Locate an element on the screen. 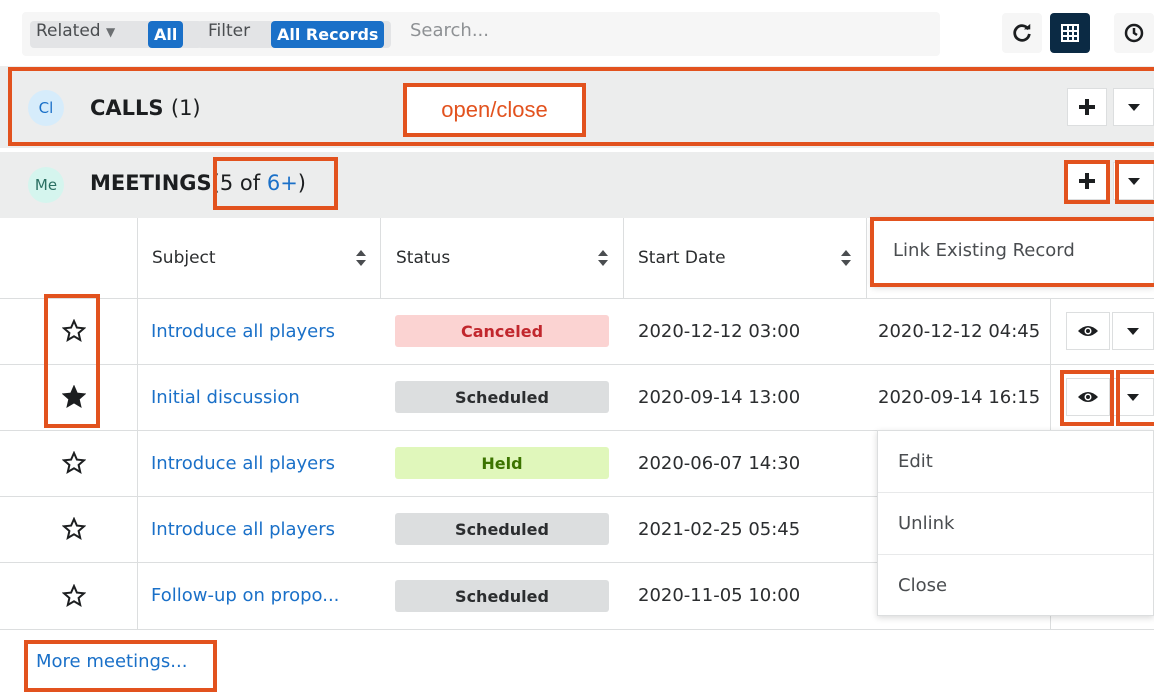  annotation-box-more-meetings is located at coordinates (120, 666).